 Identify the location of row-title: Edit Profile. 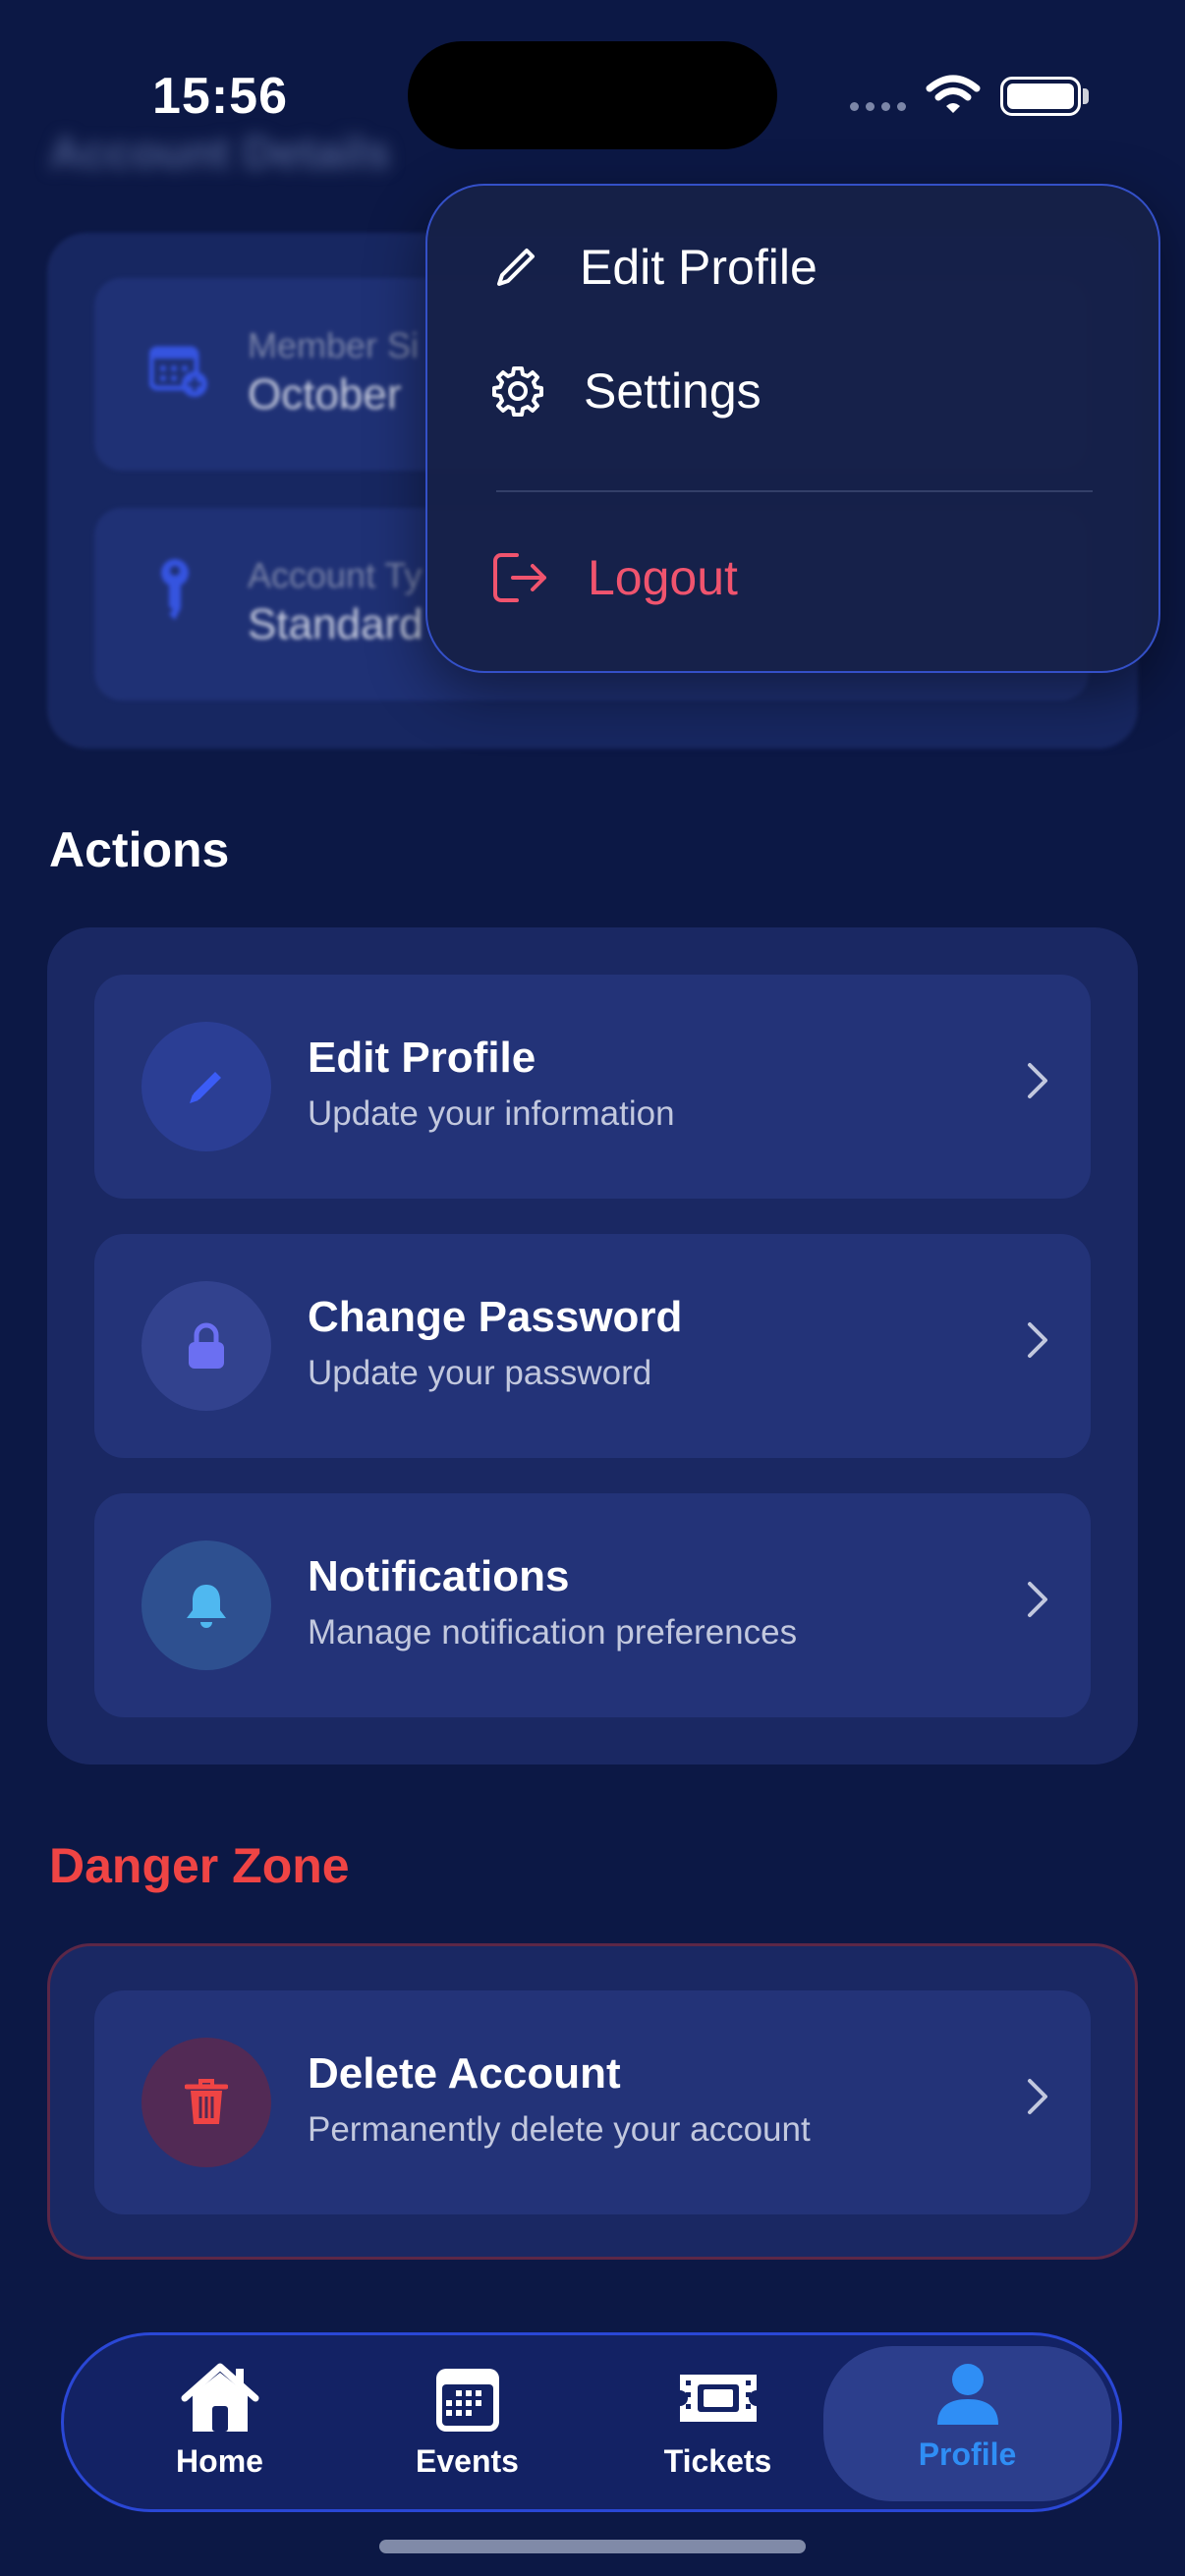
(422, 1058).